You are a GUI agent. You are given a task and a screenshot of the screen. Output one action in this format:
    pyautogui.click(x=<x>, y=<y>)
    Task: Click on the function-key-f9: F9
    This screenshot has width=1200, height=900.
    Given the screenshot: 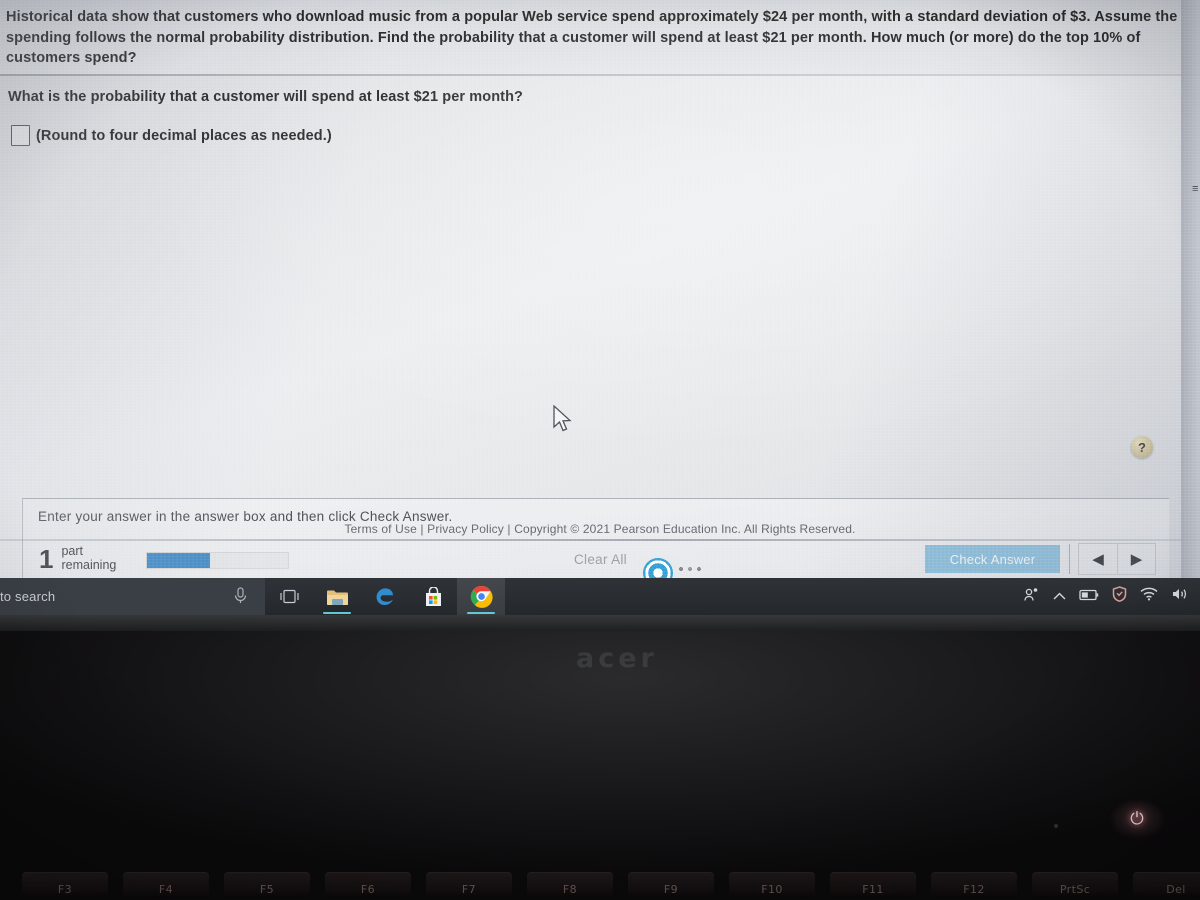 What is the action you would take?
    pyautogui.click(x=671, y=885)
    